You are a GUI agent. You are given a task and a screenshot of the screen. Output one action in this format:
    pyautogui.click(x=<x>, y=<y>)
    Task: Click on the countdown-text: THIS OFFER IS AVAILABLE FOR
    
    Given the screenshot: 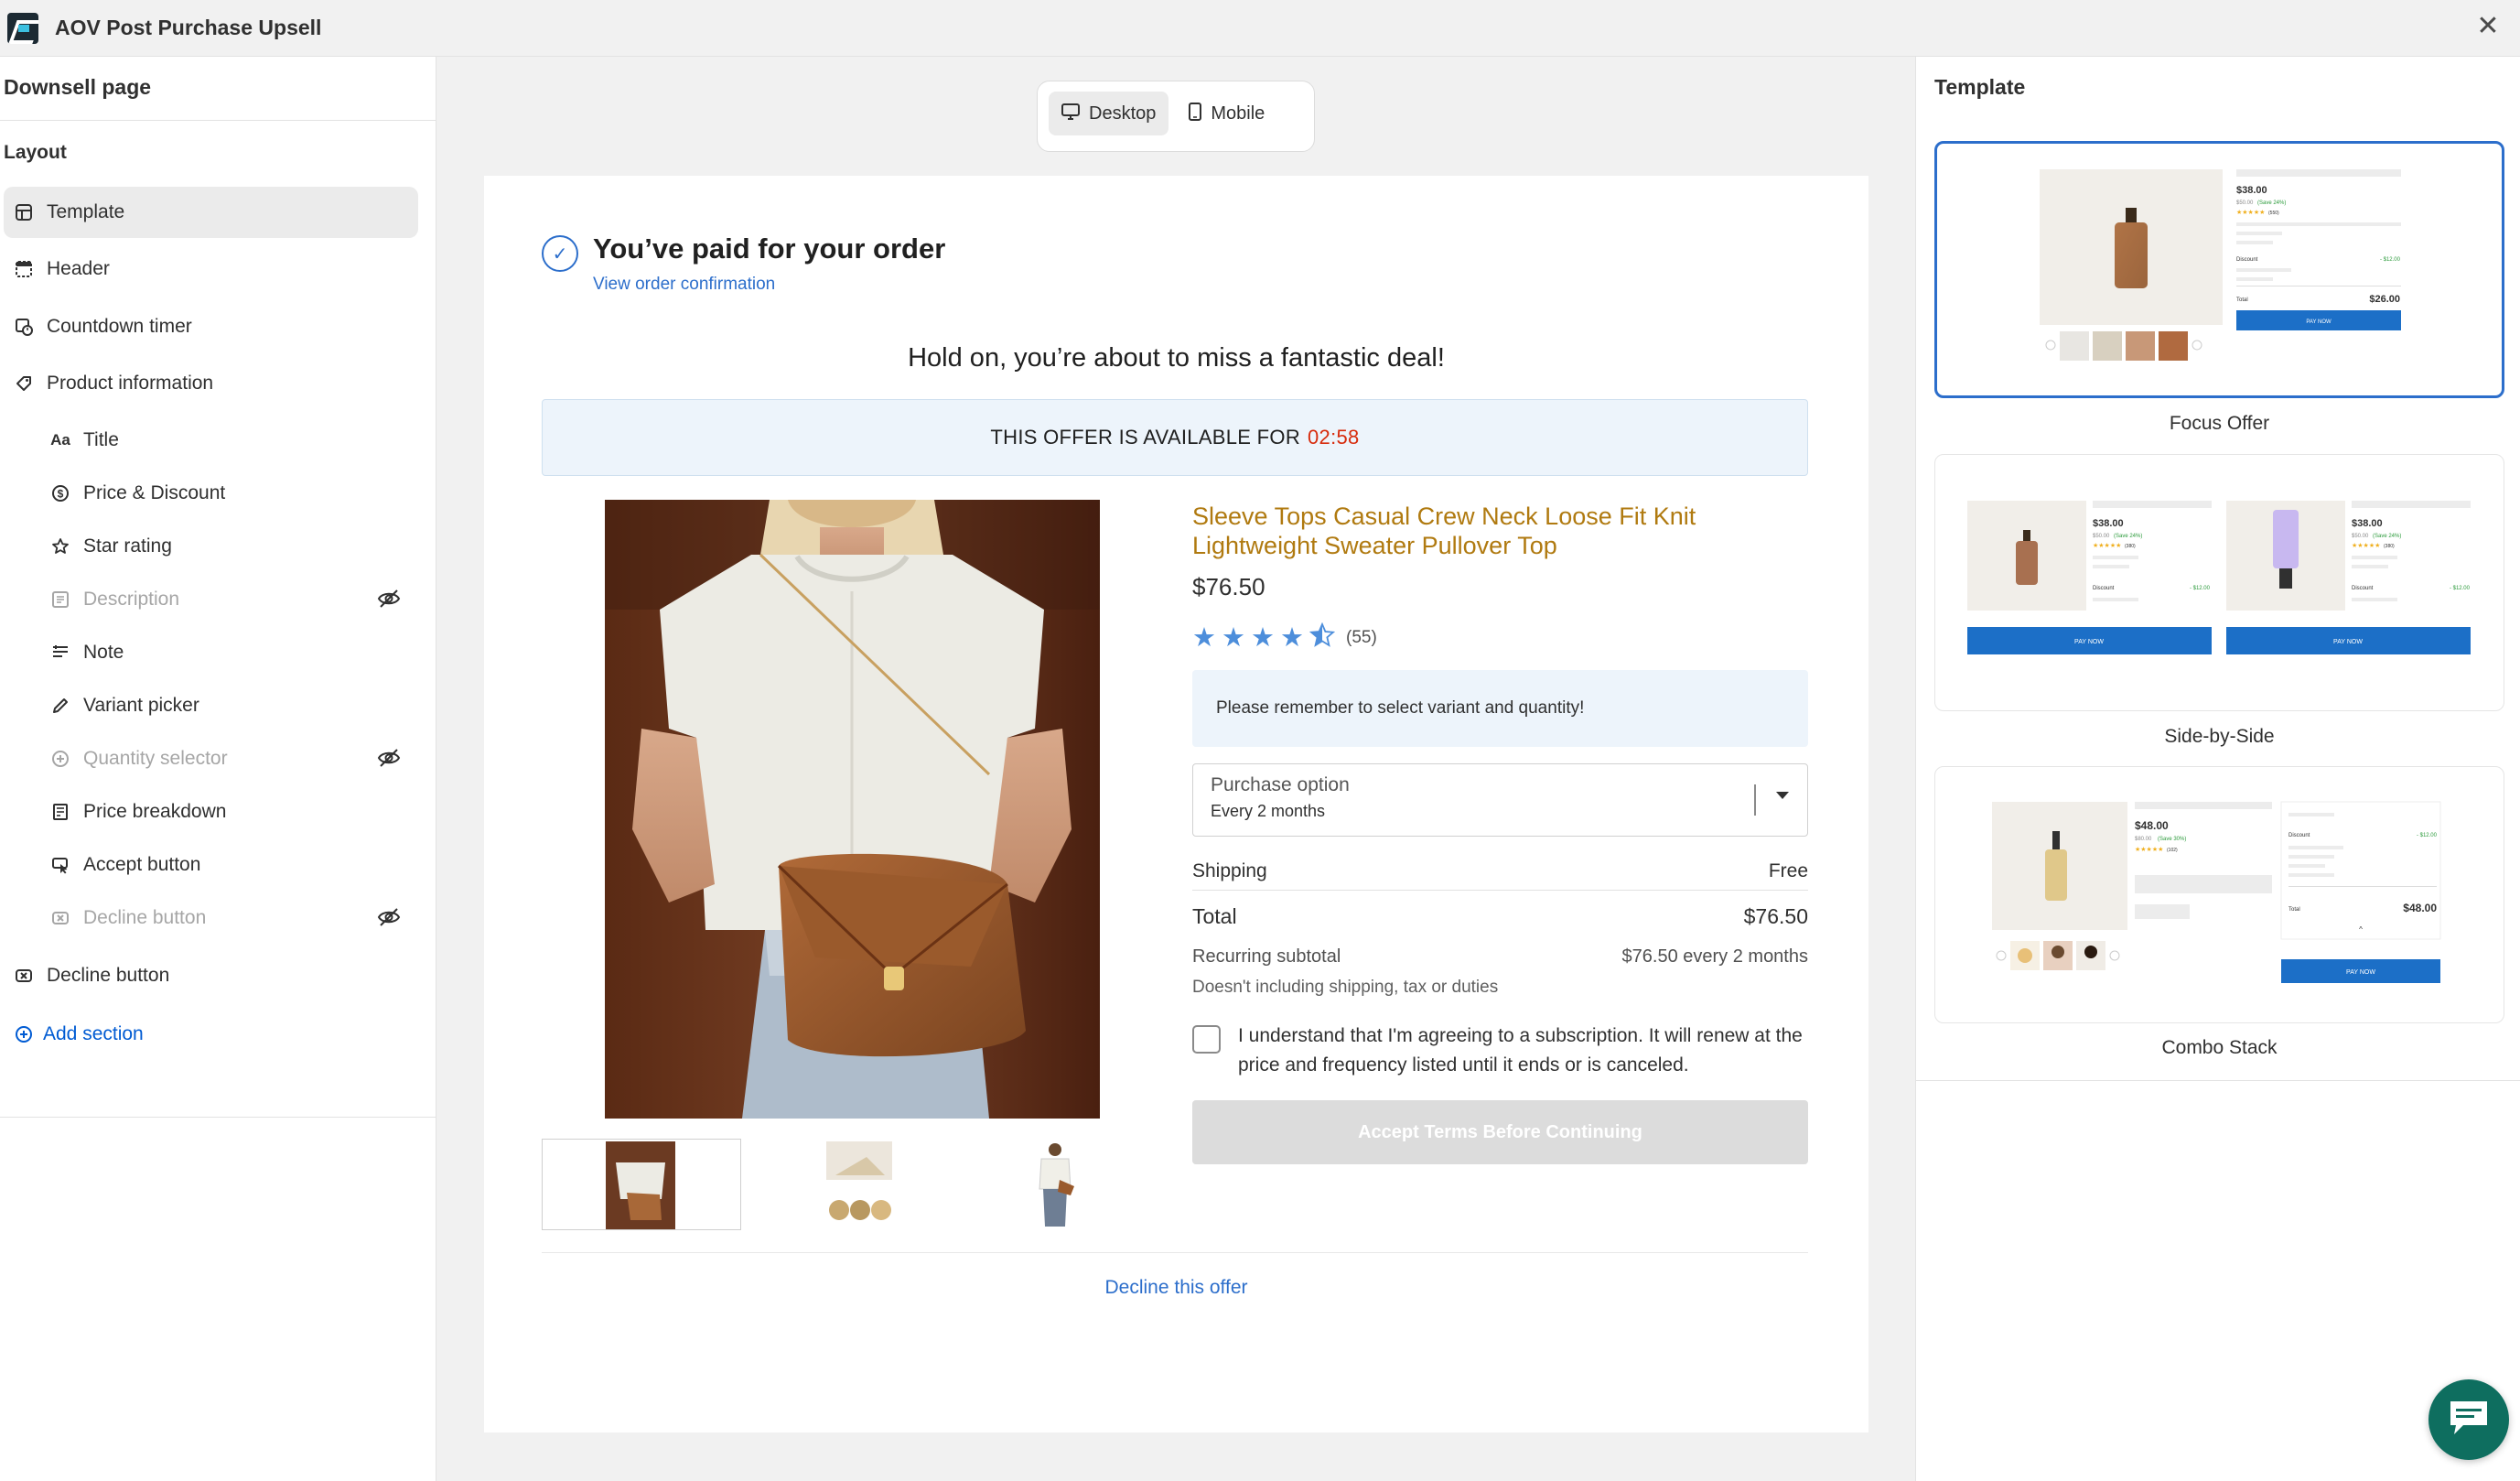 What is the action you would take?
    pyautogui.click(x=1145, y=437)
    